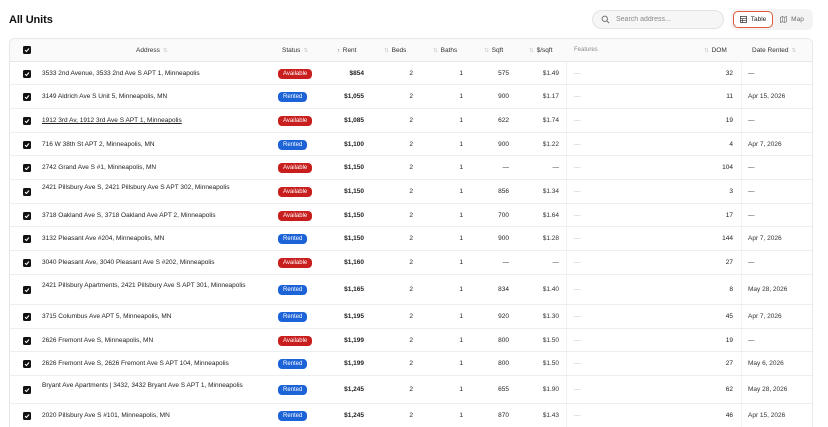  What do you see at coordinates (27, 50) in the screenshot?
I see `select-all-checkbox` at bounding box center [27, 50].